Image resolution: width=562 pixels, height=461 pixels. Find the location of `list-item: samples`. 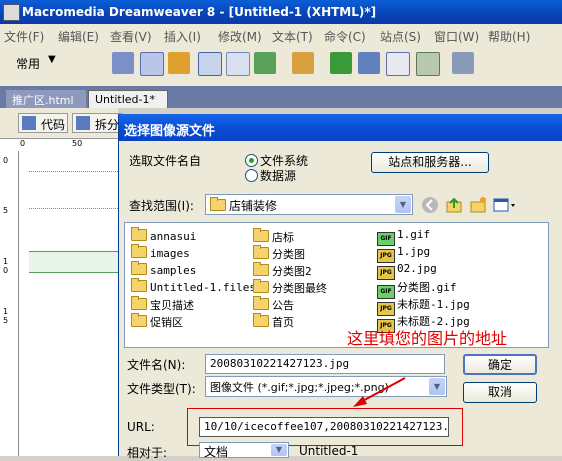

list-item: samples is located at coordinates (164, 269).